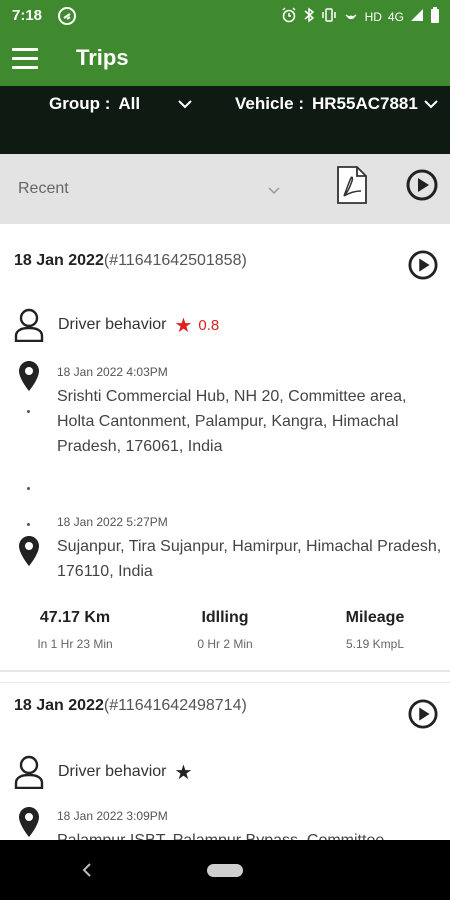  I want to click on network-type: HD, so click(373, 16).